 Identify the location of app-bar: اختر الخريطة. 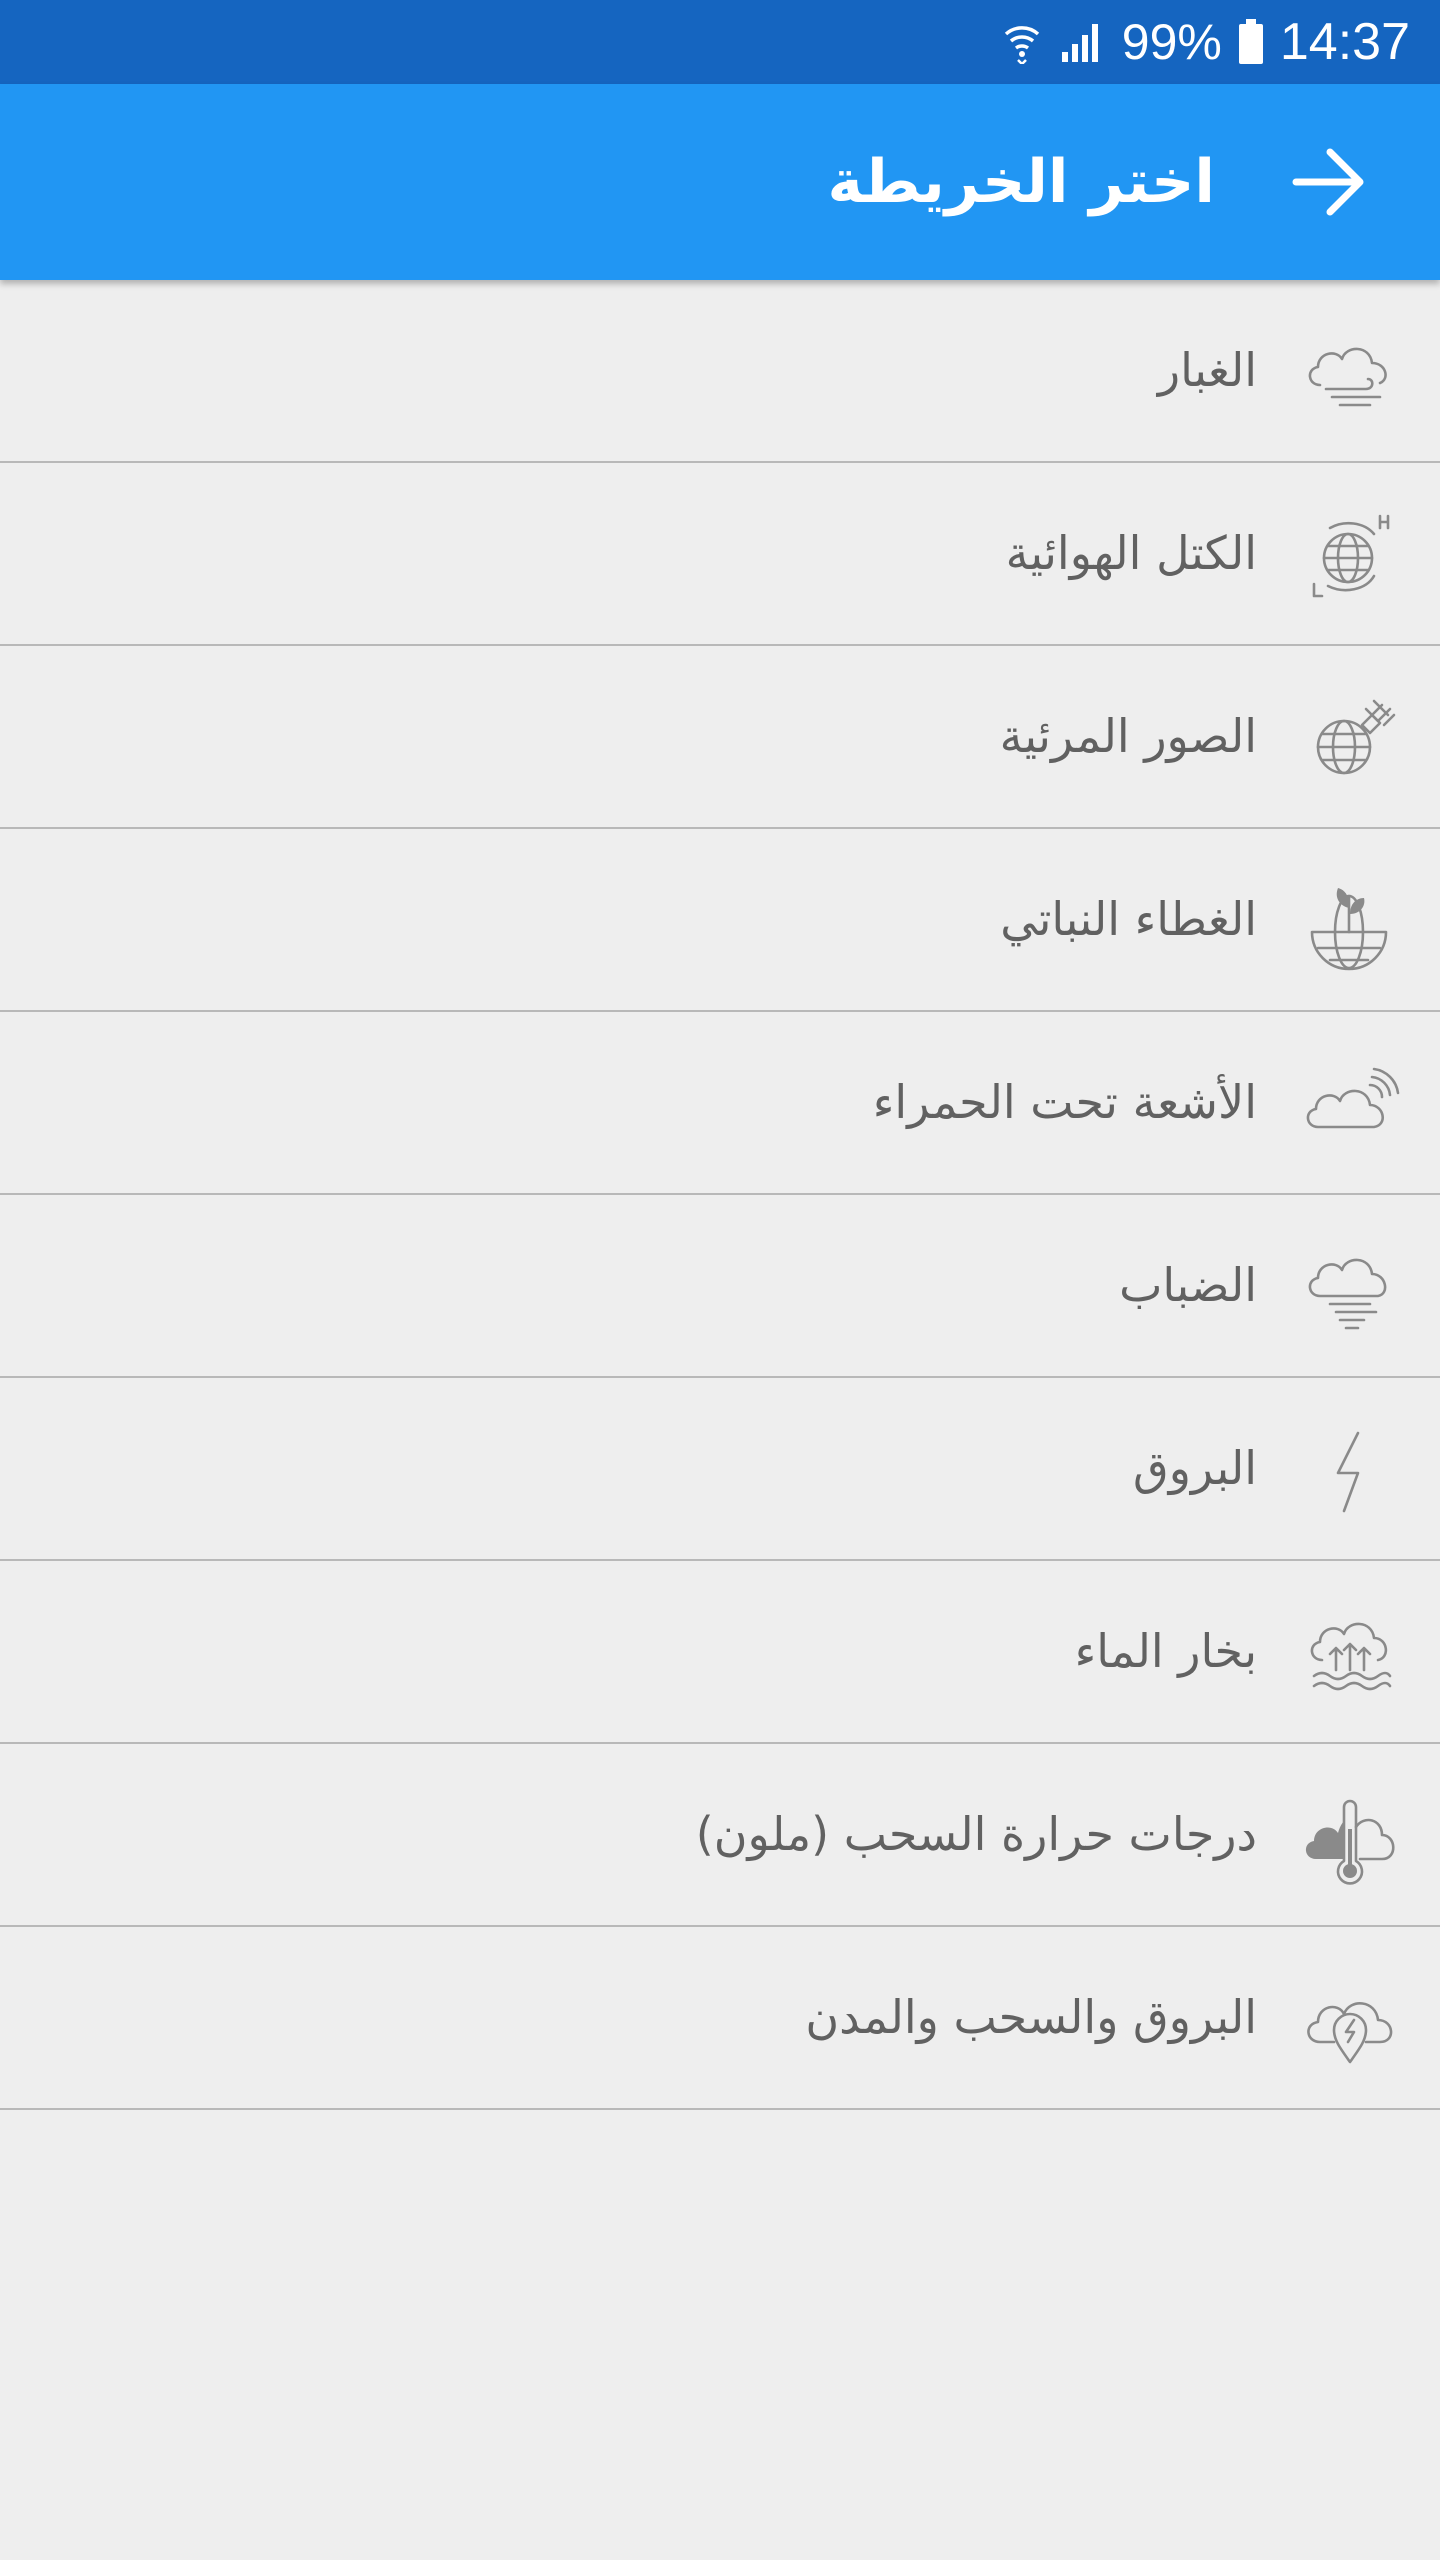
(720, 182).